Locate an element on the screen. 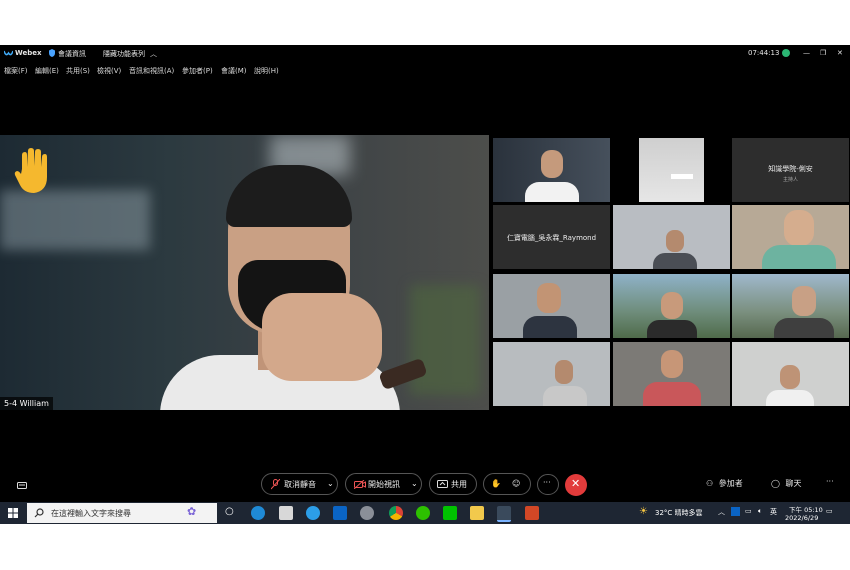  menu-share: 共用(S) is located at coordinates (78, 71).